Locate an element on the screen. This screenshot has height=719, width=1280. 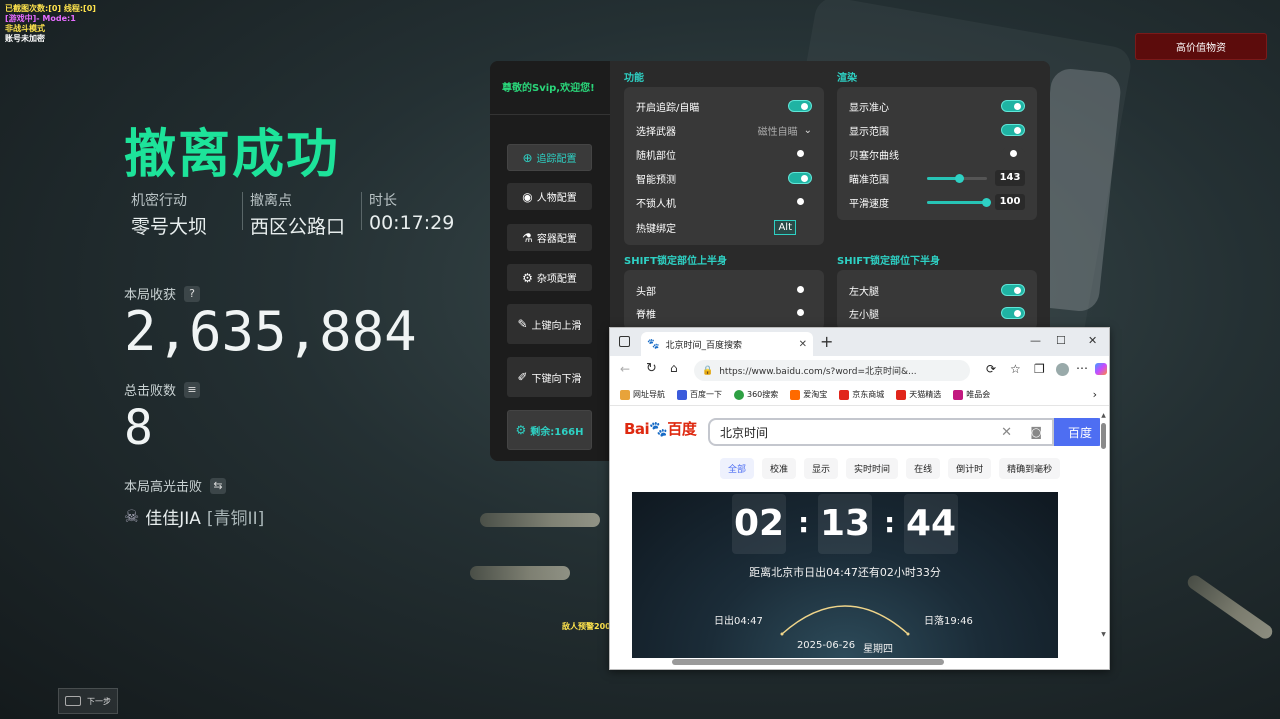
result-title: 撤离成功 is located at coordinates (232, 155).